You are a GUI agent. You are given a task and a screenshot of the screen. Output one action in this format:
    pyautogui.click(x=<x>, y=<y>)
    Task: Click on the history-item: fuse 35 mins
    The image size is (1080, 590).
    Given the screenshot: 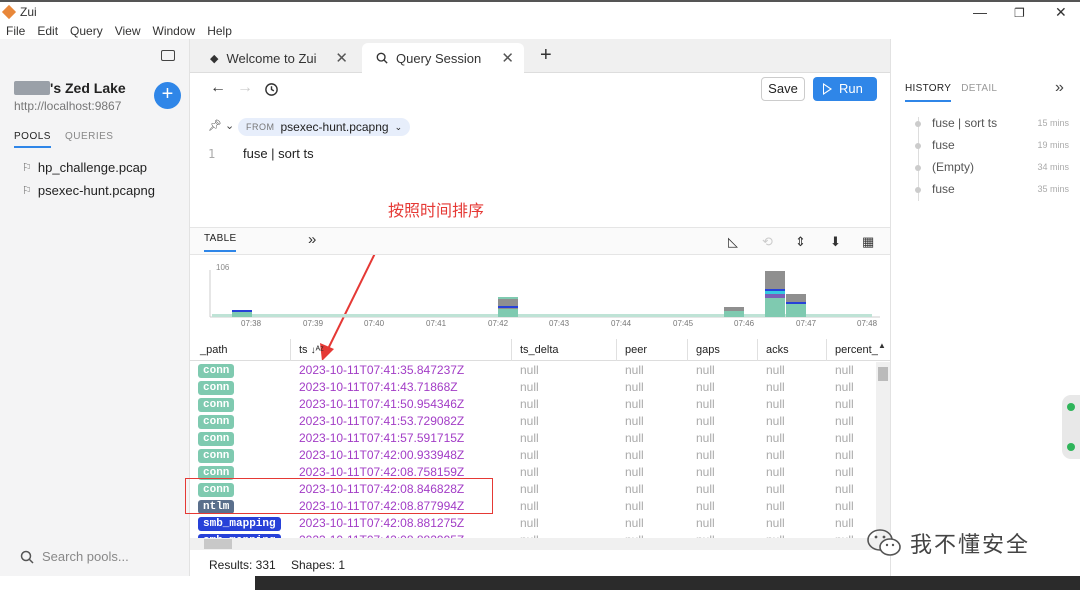 What is the action you would take?
    pyautogui.click(x=997, y=190)
    